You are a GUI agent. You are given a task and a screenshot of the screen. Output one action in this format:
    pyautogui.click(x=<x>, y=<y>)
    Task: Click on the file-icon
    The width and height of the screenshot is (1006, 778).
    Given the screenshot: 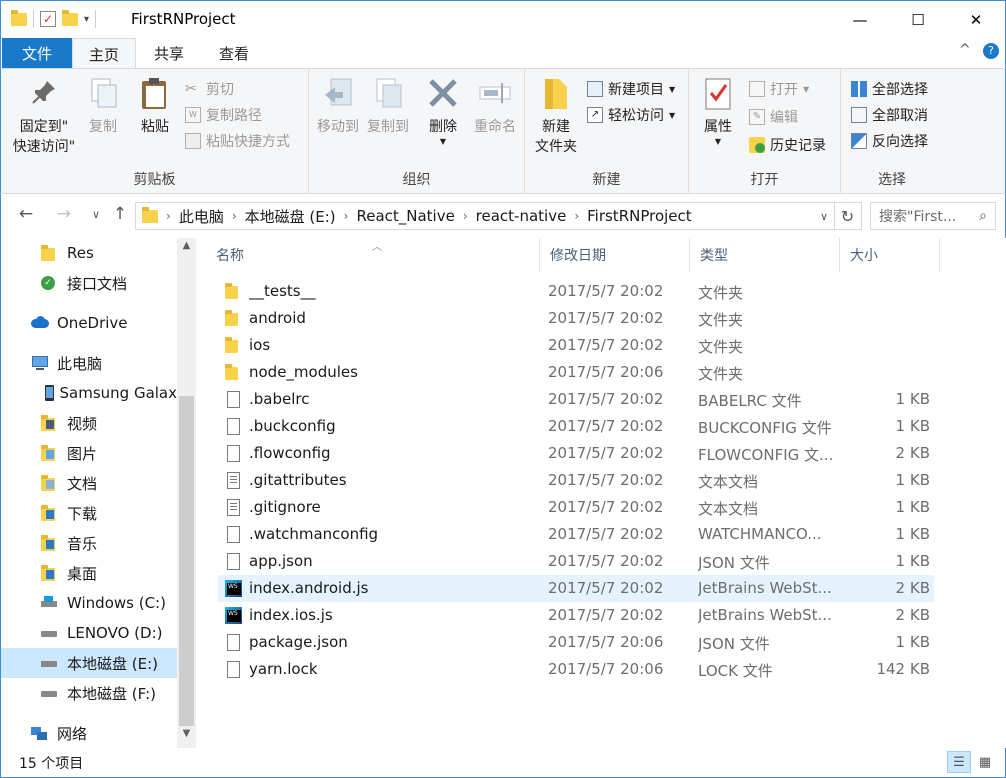 What is the action you would take?
    pyautogui.click(x=233, y=453)
    